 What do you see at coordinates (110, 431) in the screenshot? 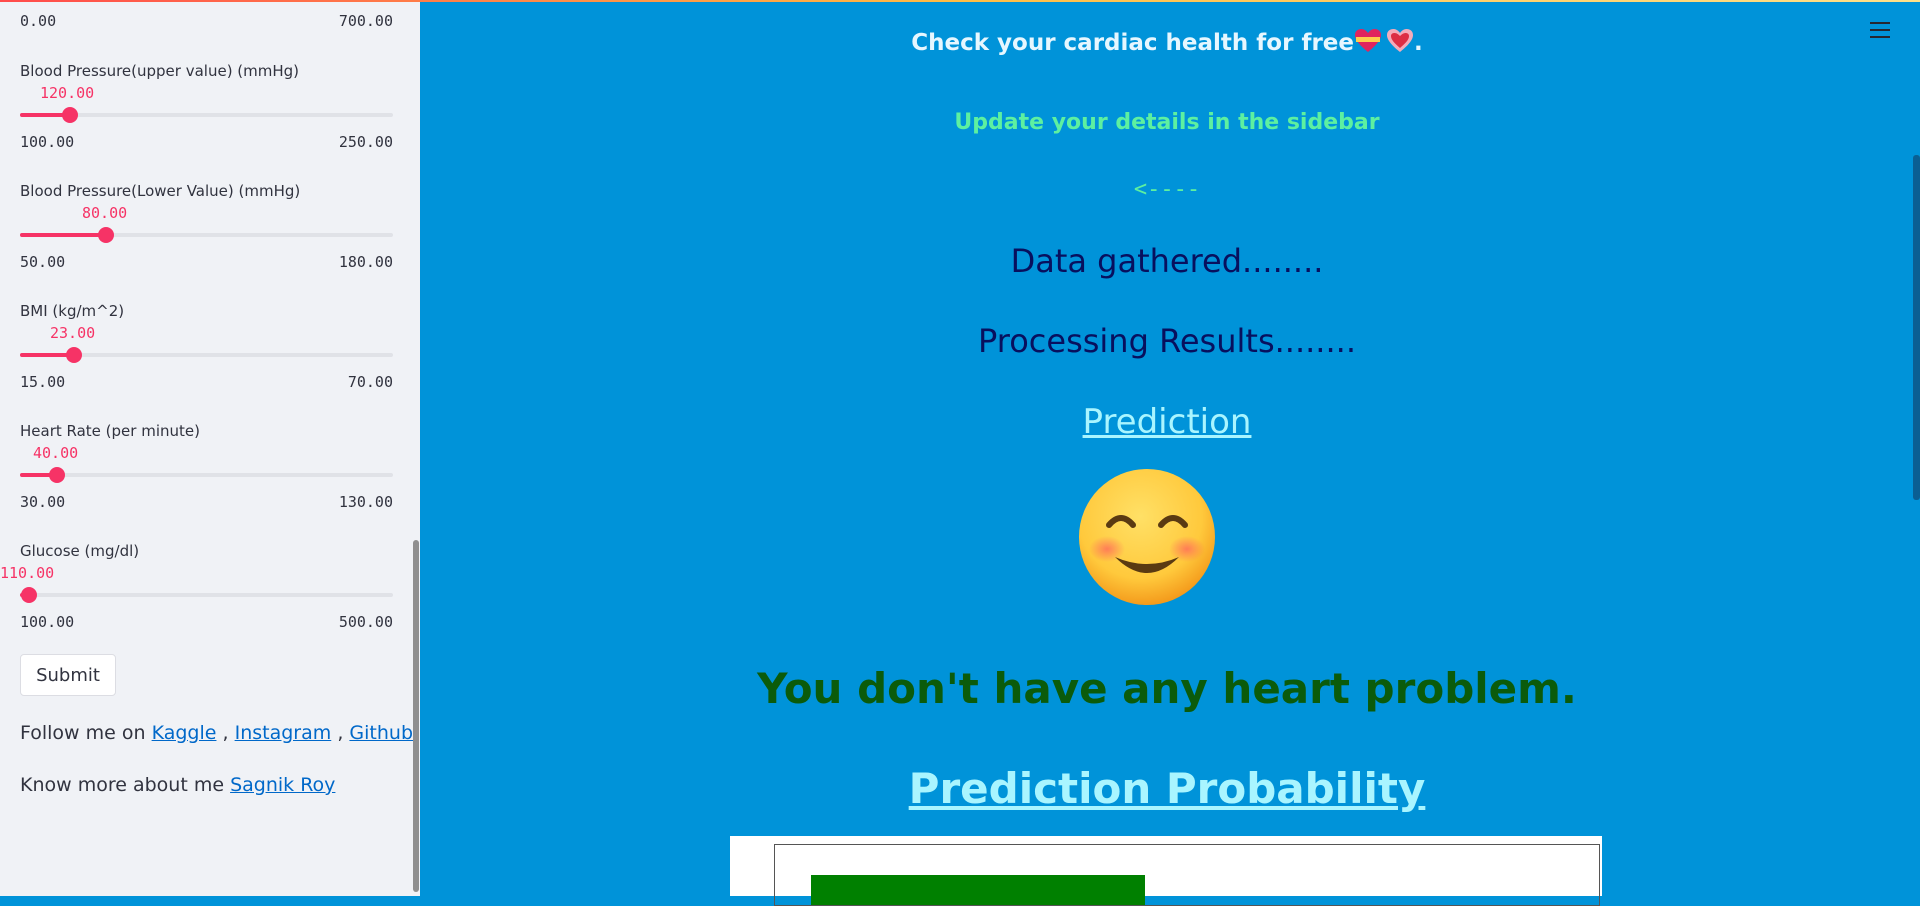
I see `slider-label-heart-rate: Heart Rate (per minute)` at bounding box center [110, 431].